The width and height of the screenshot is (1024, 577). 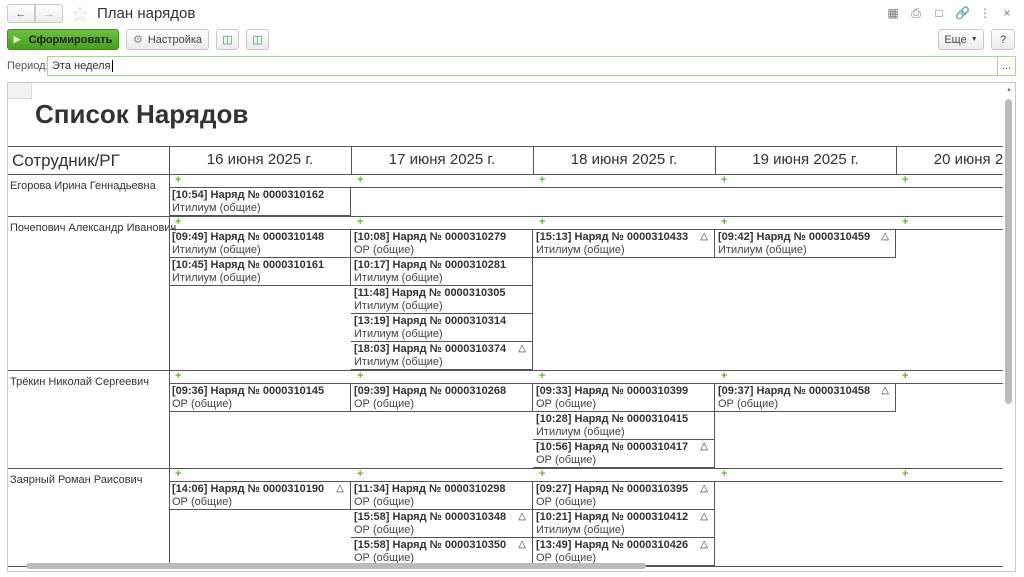 What do you see at coordinates (83, 186) in the screenshot?
I see `employee-name: Егорова Ирина Геннадьевна` at bounding box center [83, 186].